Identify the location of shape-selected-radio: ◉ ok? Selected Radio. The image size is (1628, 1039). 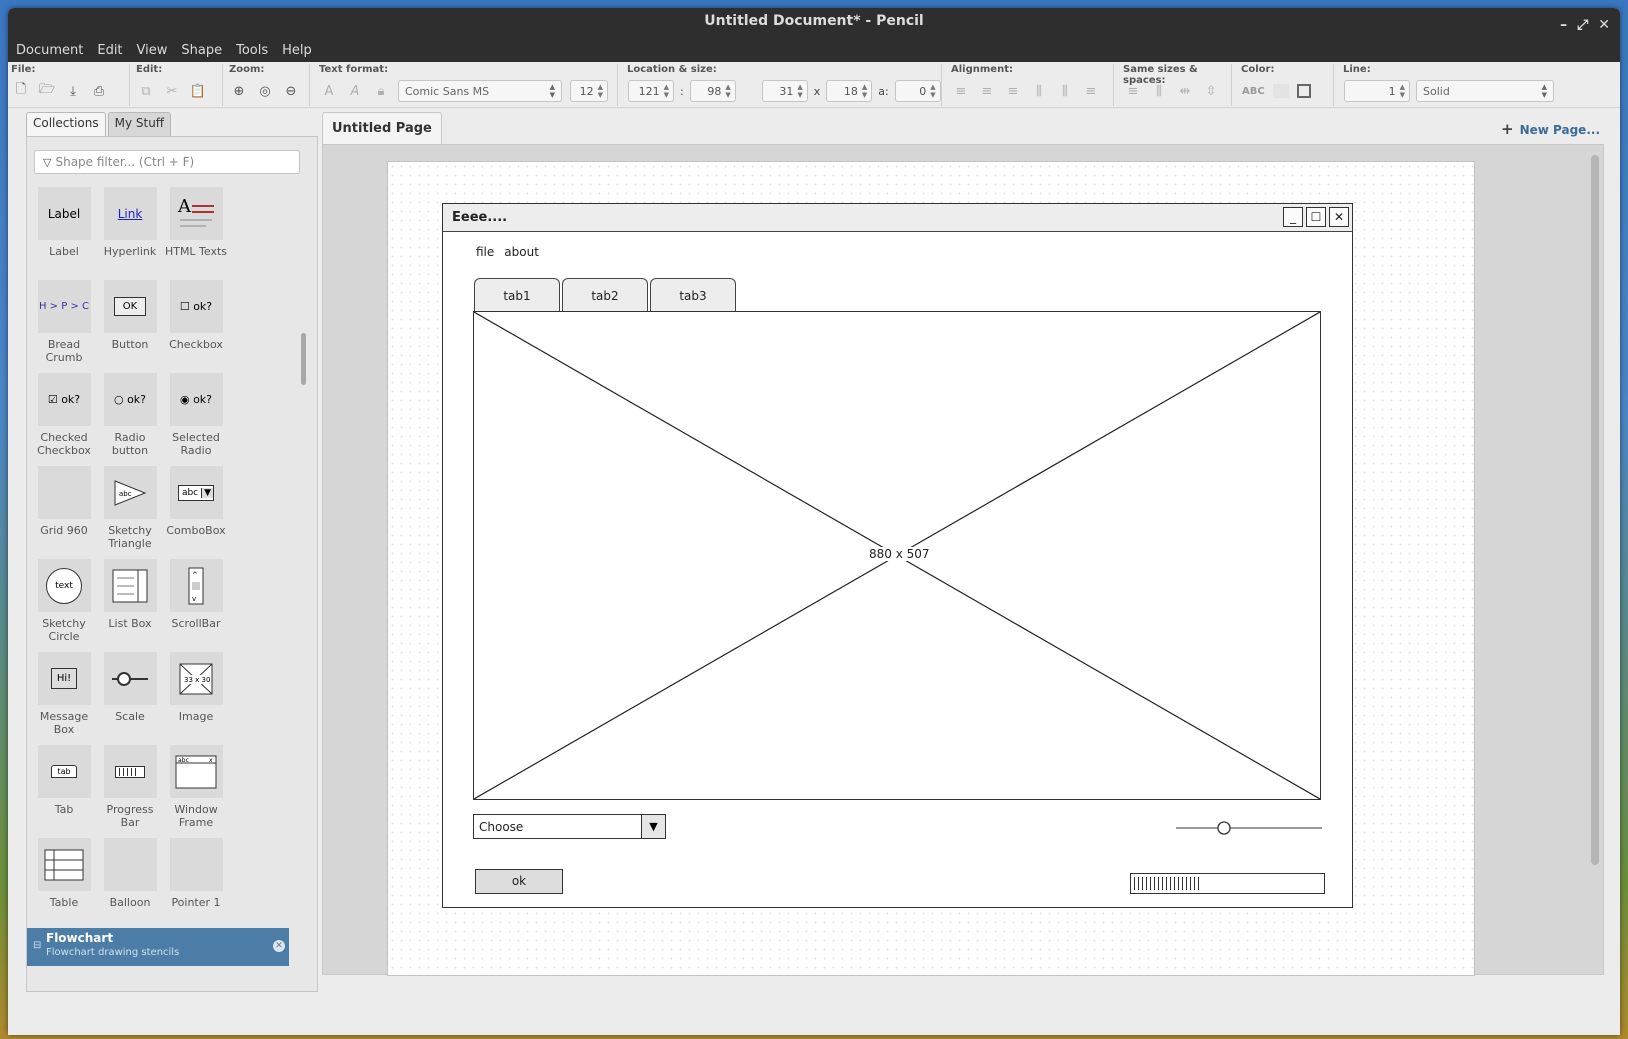
(196, 415).